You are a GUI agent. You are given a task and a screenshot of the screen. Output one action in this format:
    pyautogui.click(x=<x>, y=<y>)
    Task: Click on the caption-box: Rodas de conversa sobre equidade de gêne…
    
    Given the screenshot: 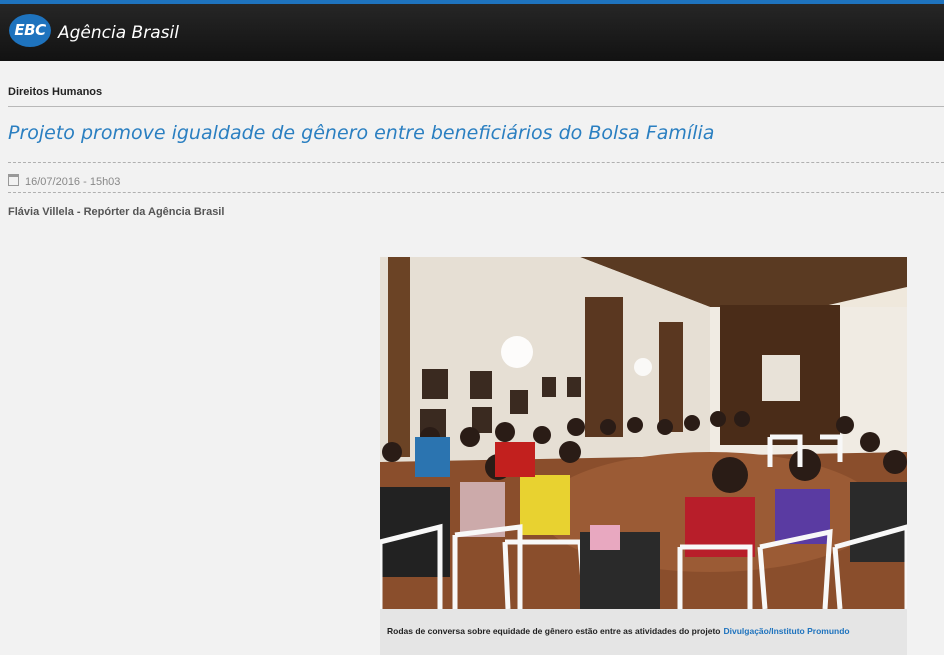 What is the action you would take?
    pyautogui.click(x=643, y=632)
    